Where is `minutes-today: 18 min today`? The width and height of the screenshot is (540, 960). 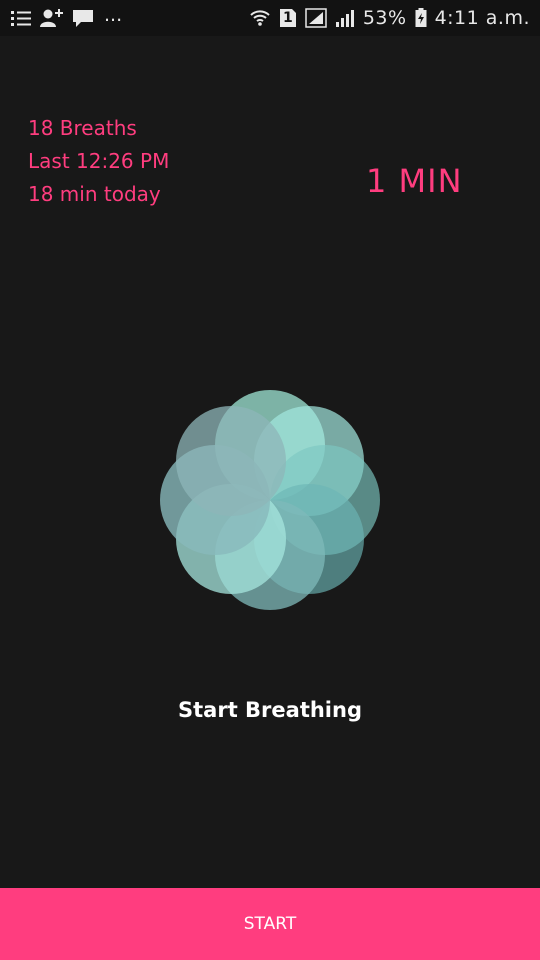 minutes-today: 18 min today is located at coordinates (94, 194).